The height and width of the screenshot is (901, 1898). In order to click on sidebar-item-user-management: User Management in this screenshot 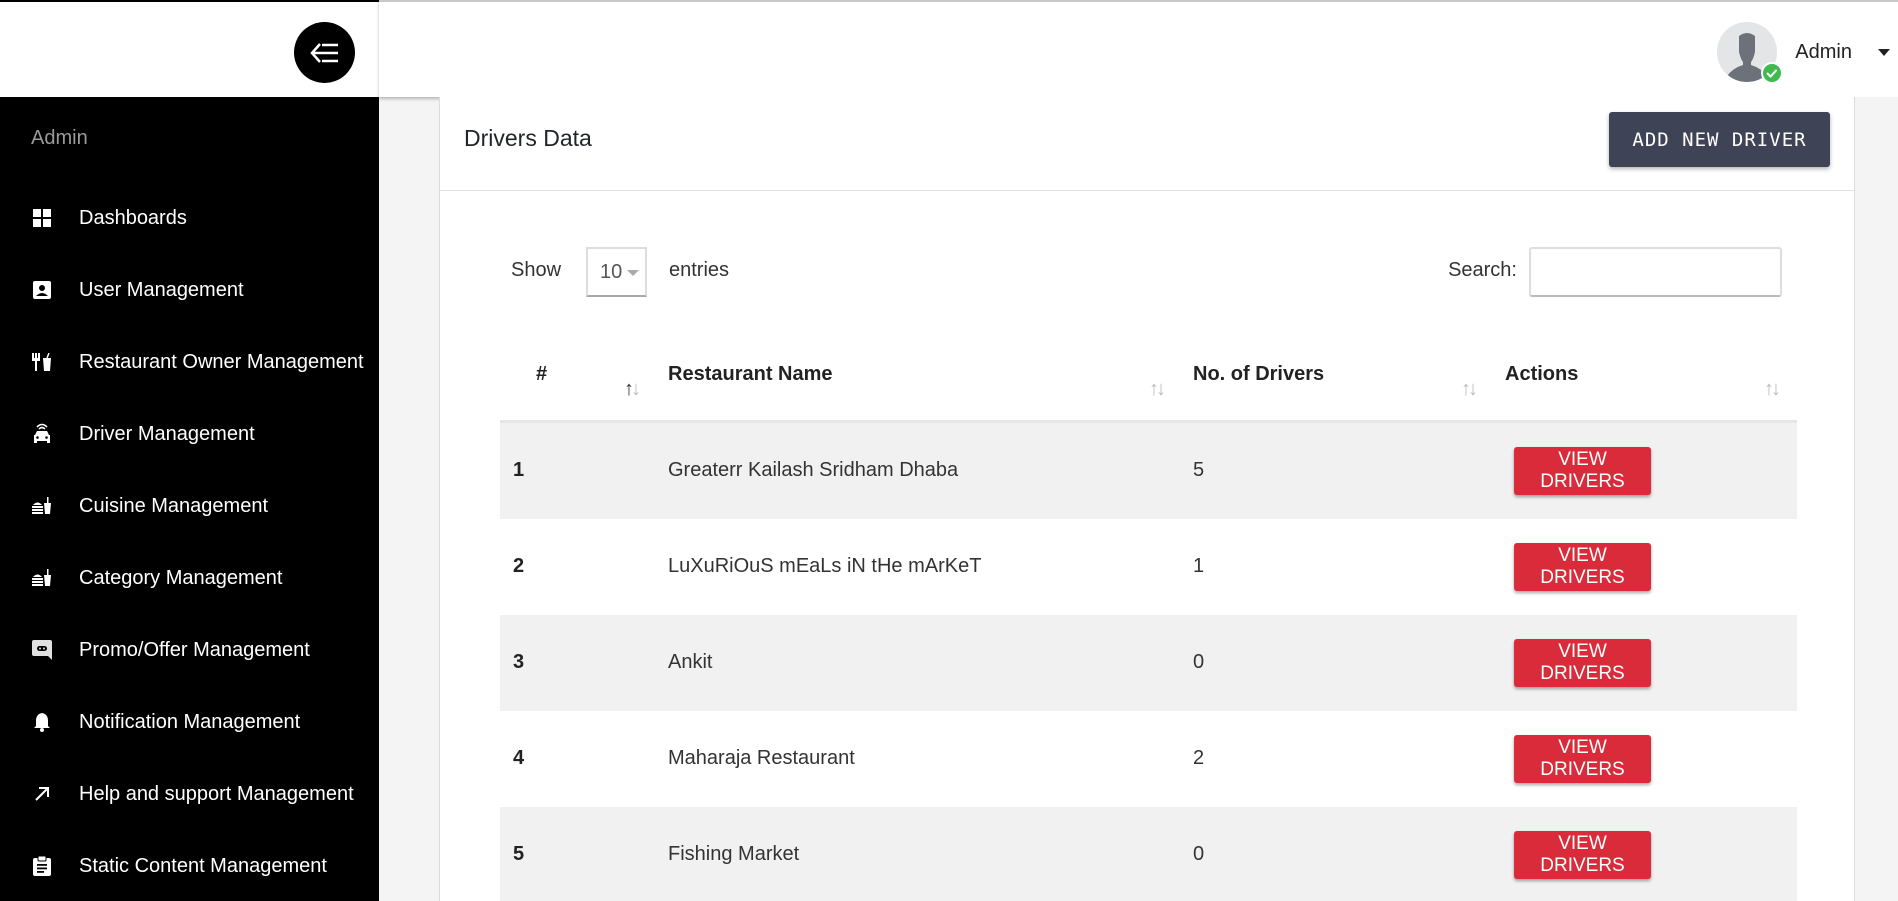, I will do `click(189, 290)`.